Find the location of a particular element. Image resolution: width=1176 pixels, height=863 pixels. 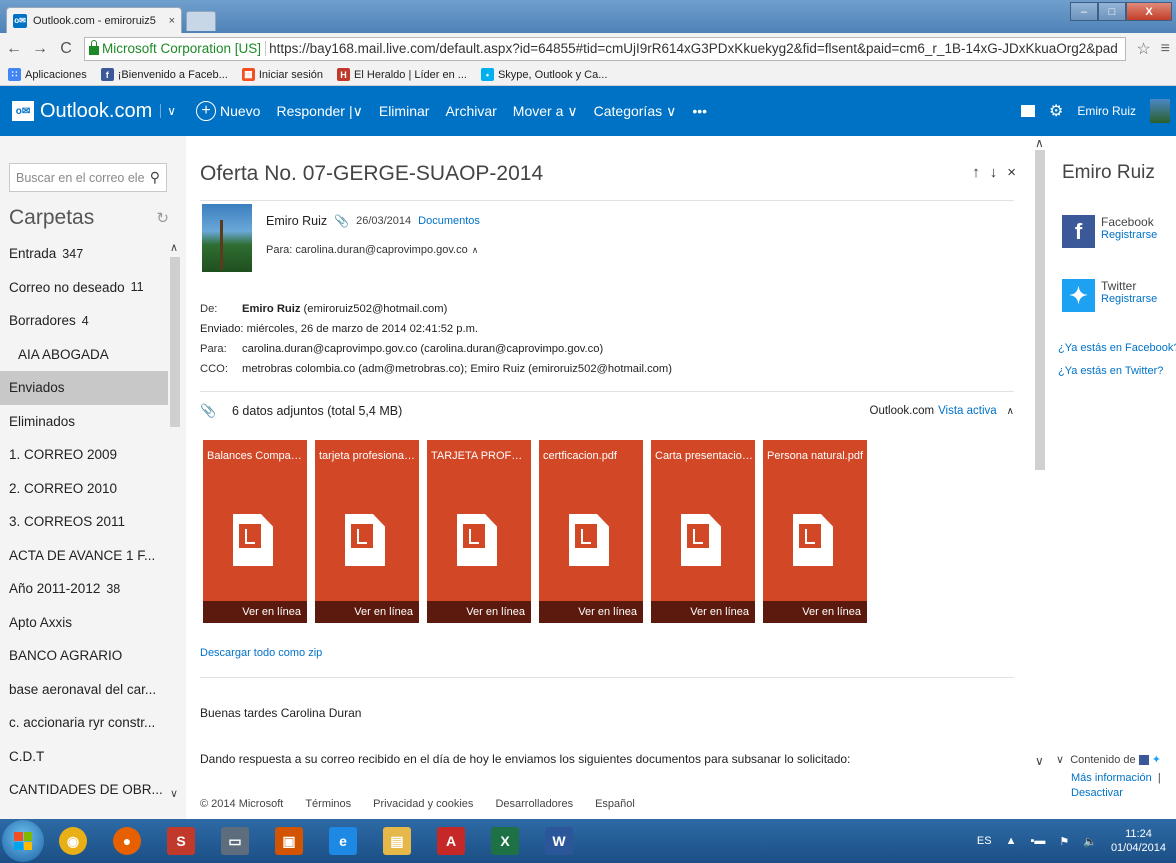

attachment-tile: Balances Comparat... Ver en línea is located at coordinates (255, 531).